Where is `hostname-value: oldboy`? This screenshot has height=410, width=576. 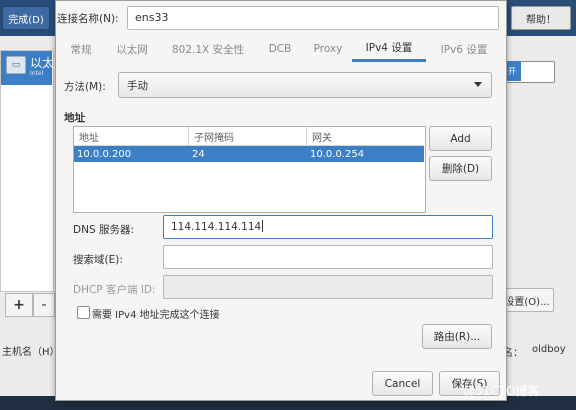
hostname-value: oldboy is located at coordinates (549, 349).